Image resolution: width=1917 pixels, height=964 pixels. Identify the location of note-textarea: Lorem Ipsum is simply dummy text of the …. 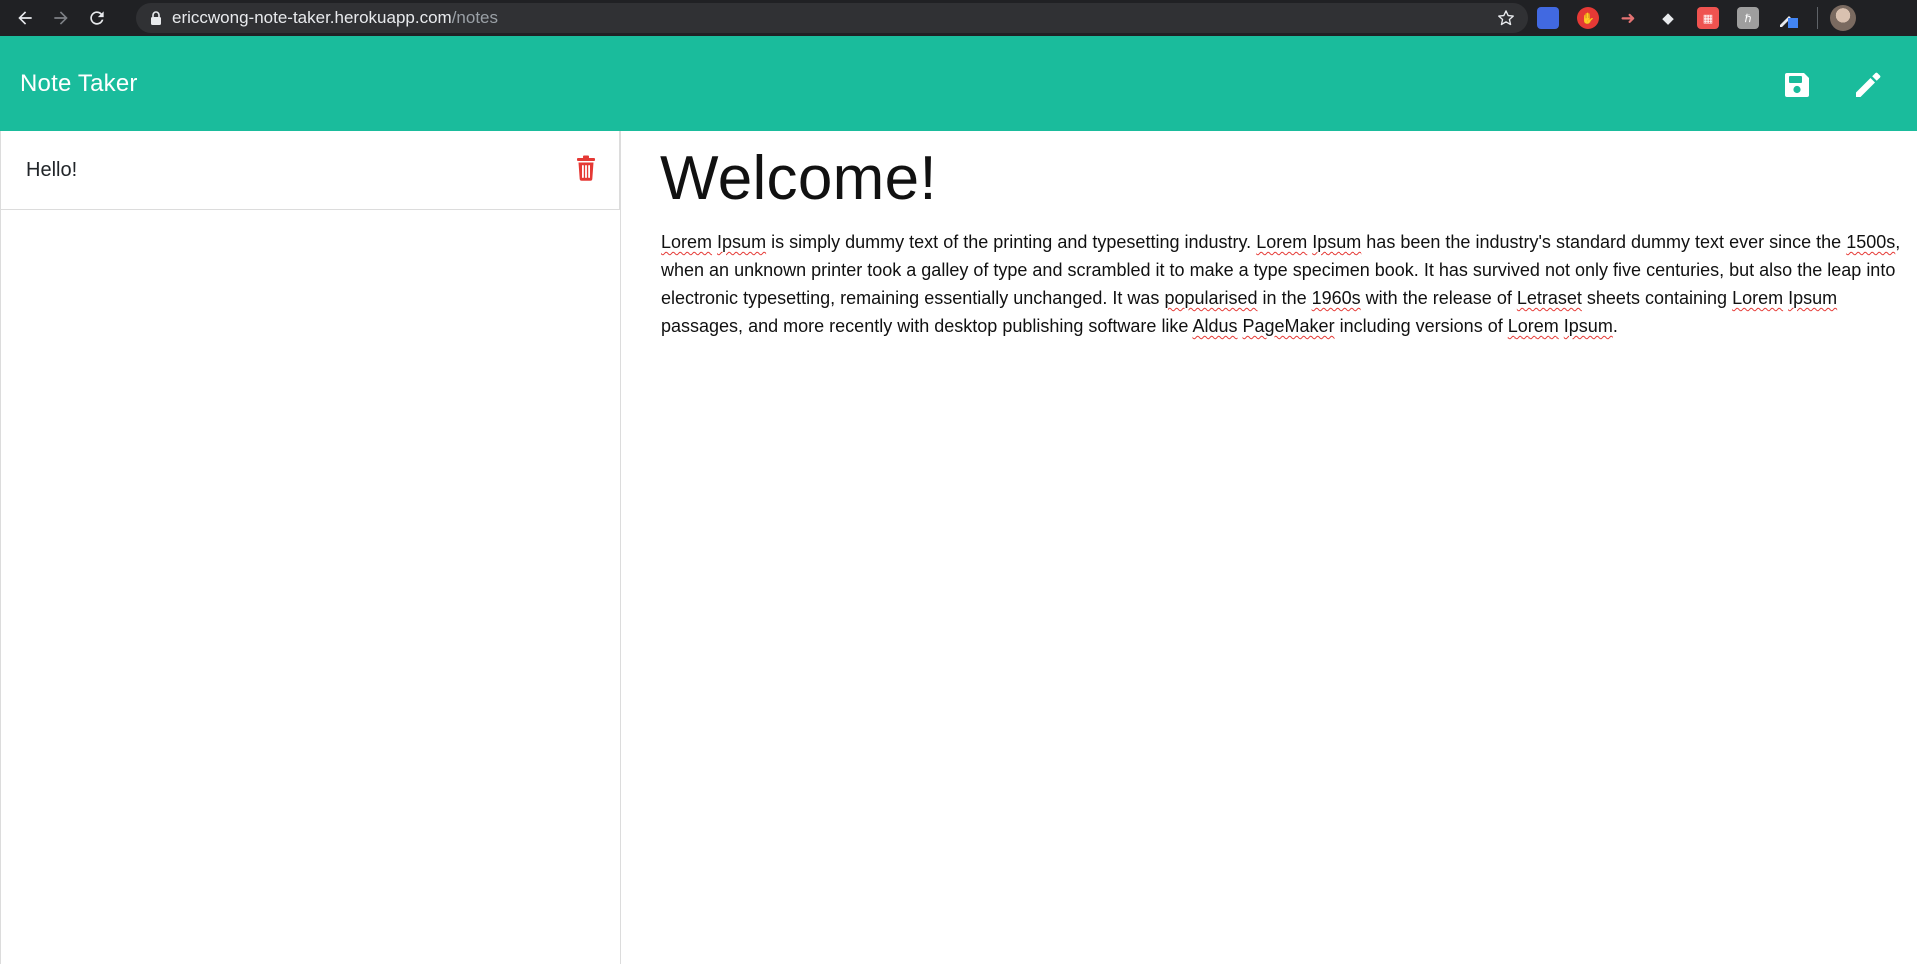
(1283, 284).